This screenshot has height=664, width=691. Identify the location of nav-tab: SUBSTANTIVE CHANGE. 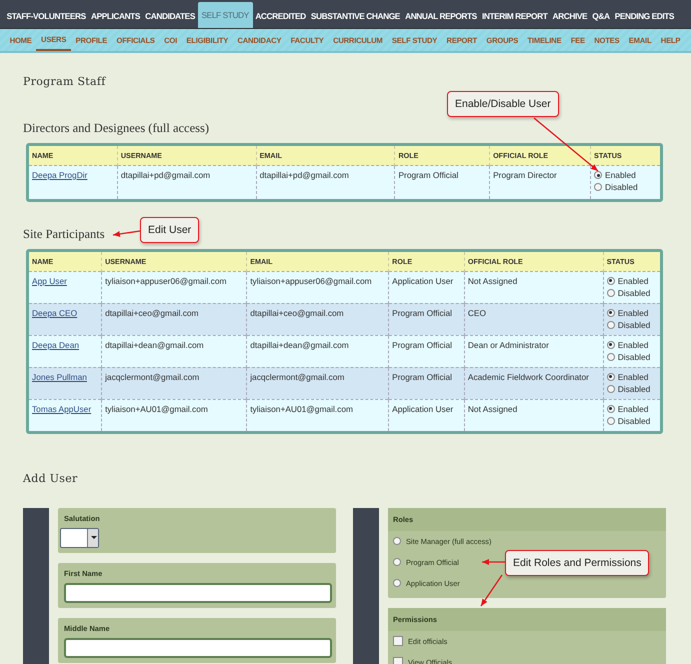
(355, 15).